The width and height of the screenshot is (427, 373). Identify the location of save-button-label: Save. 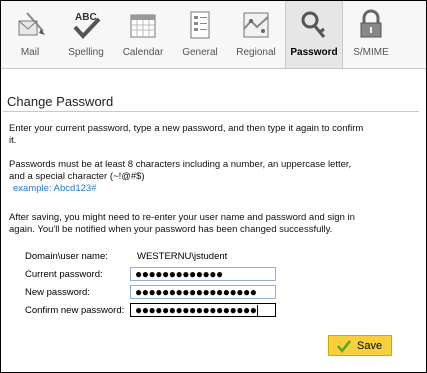
(370, 346).